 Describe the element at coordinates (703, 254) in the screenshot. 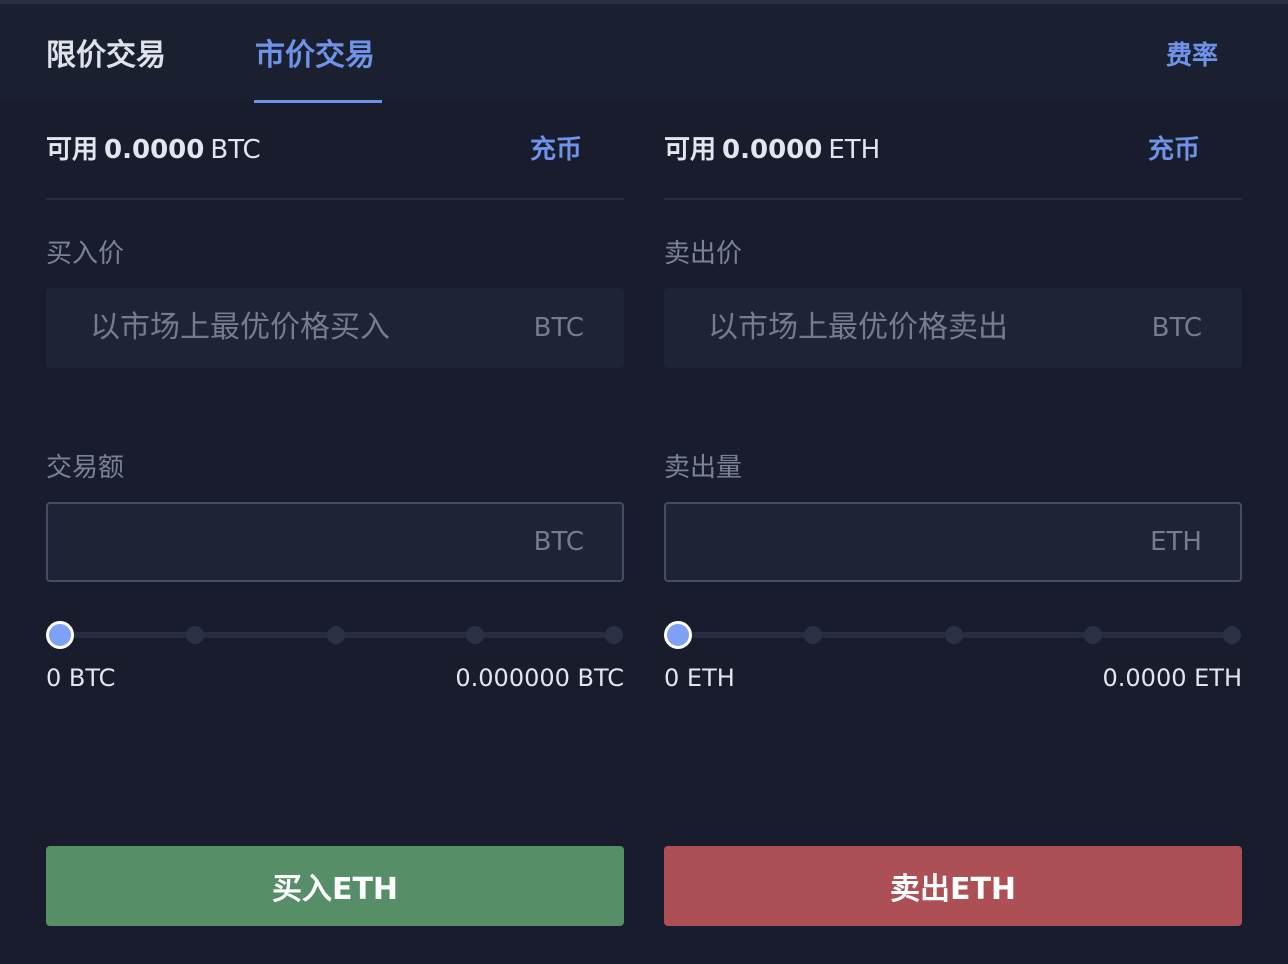

I see `sell-price-label: 卖出价` at that location.